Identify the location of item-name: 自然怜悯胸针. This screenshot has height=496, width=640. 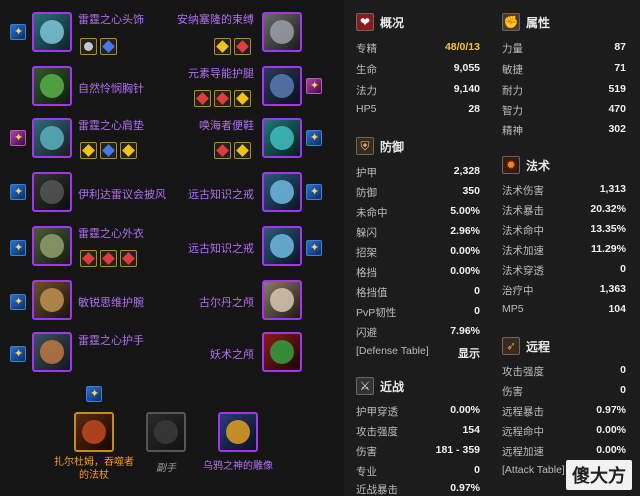
(111, 88).